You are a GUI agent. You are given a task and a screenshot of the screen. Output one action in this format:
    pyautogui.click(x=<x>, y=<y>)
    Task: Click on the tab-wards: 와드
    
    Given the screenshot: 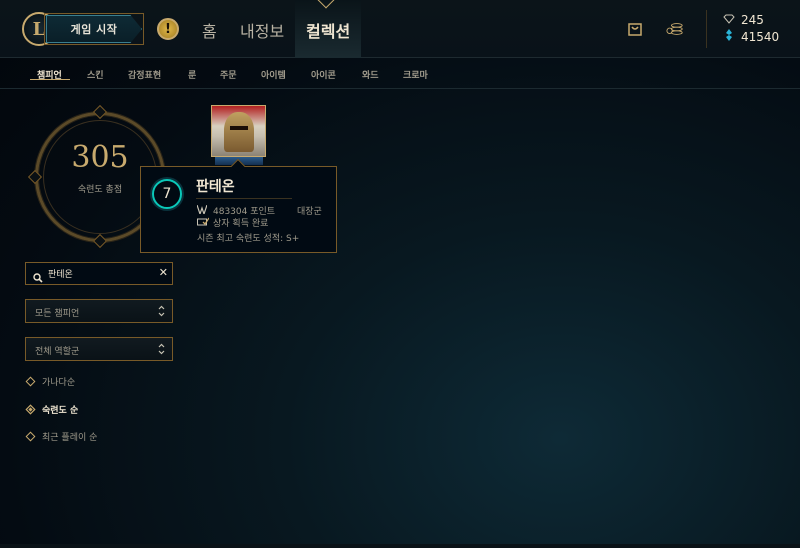 What is the action you would take?
    pyautogui.click(x=370, y=74)
    